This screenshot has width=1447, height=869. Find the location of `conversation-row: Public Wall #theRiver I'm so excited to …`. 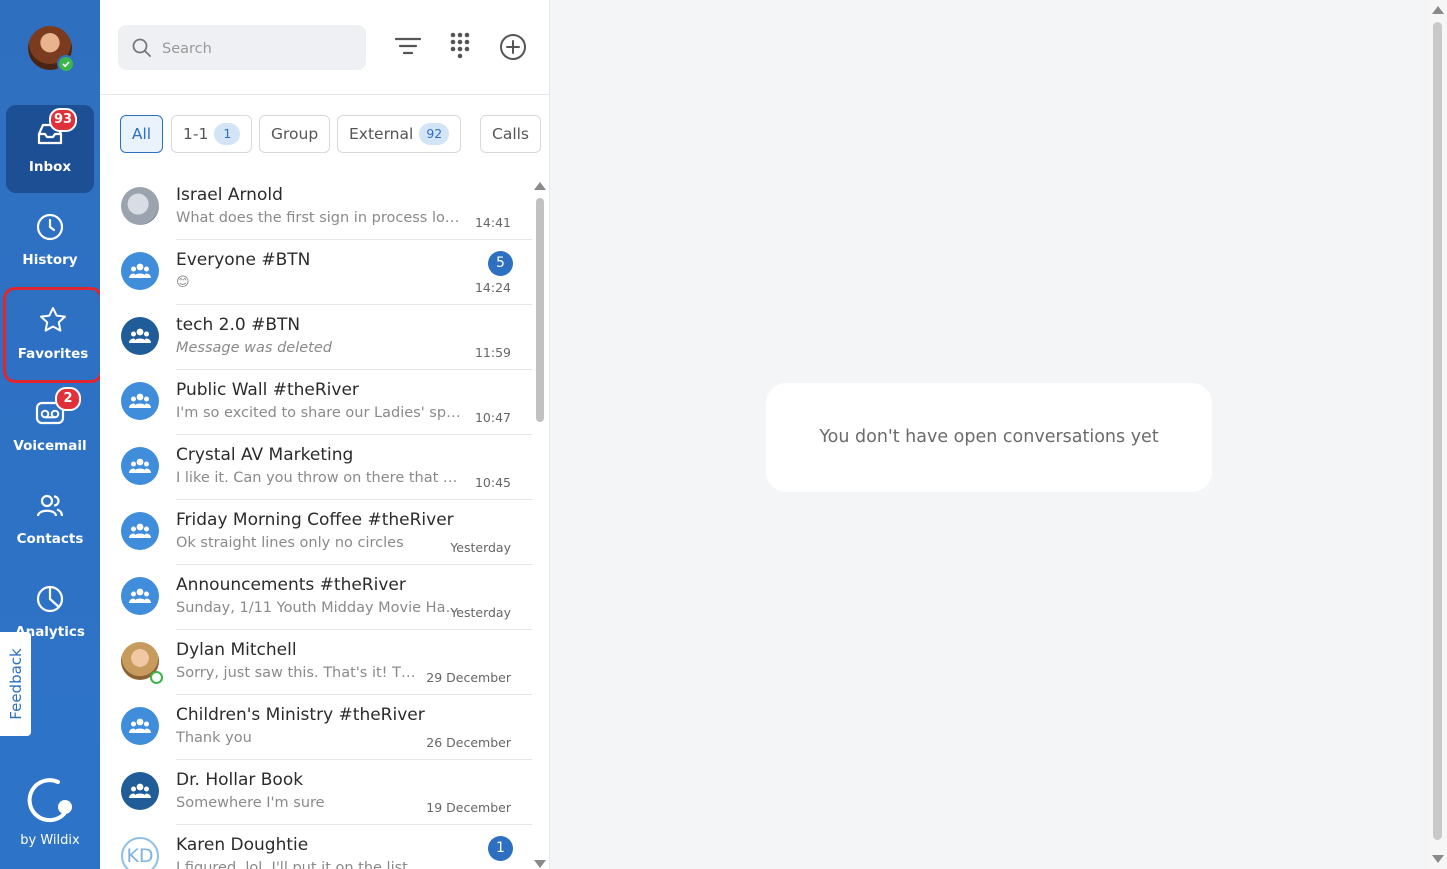

conversation-row: Public Wall #theRiver I'm so excited to … is located at coordinates (316, 402).